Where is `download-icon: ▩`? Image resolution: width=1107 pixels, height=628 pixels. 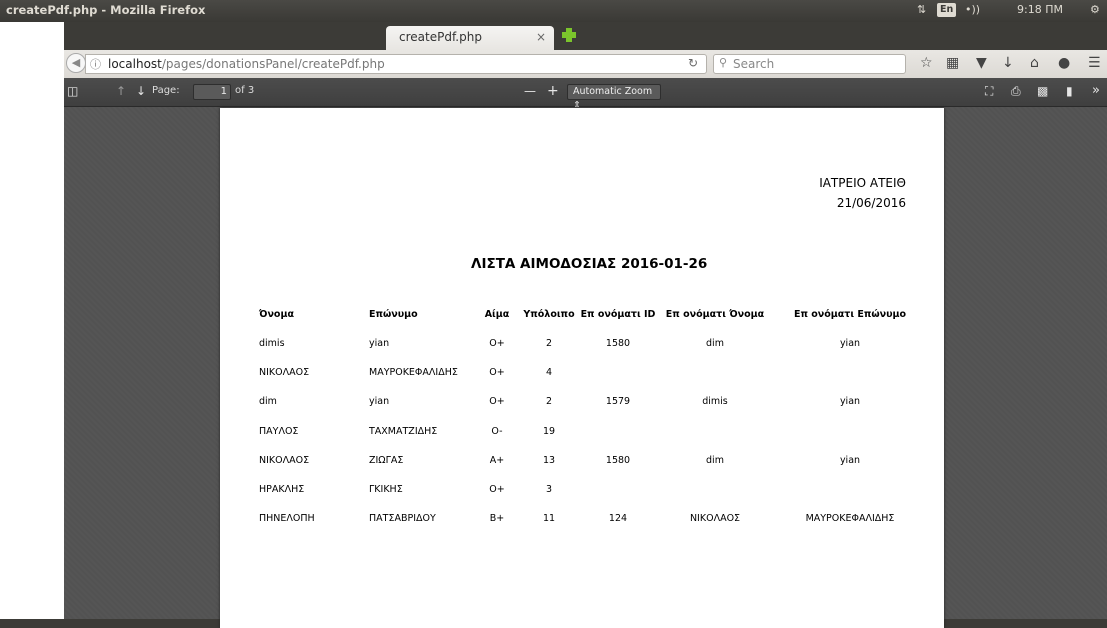
download-icon: ▩ is located at coordinates (1042, 91).